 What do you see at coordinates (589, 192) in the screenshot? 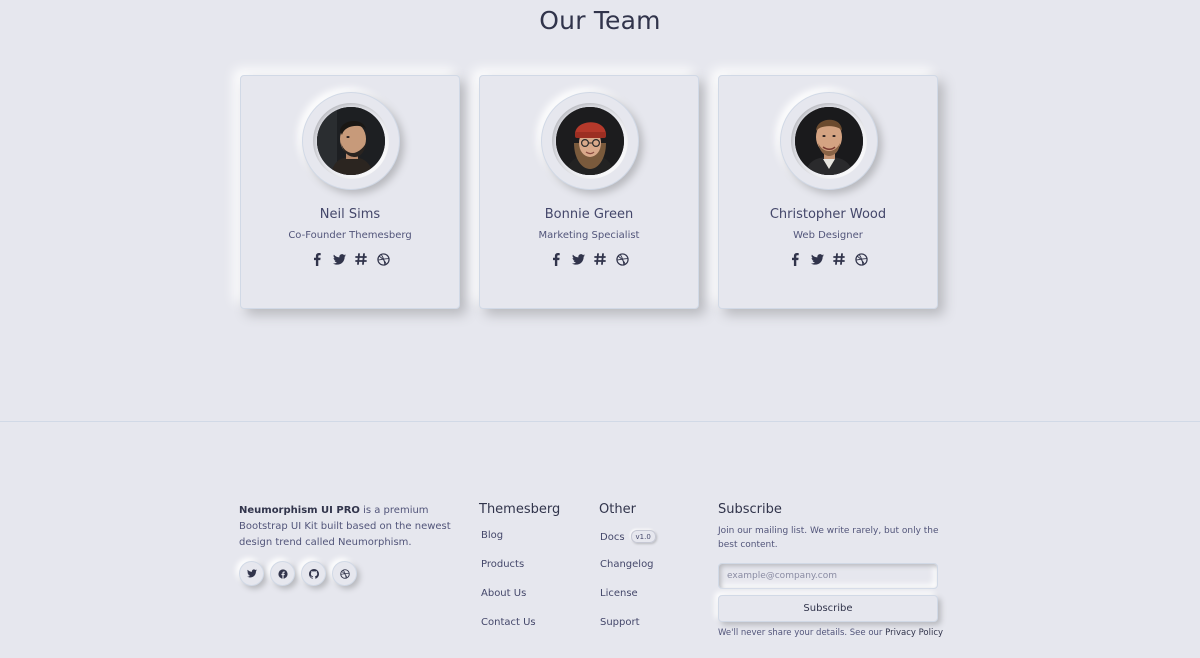
I see `team-card: Bonnie Green Marketing Specialist` at bounding box center [589, 192].